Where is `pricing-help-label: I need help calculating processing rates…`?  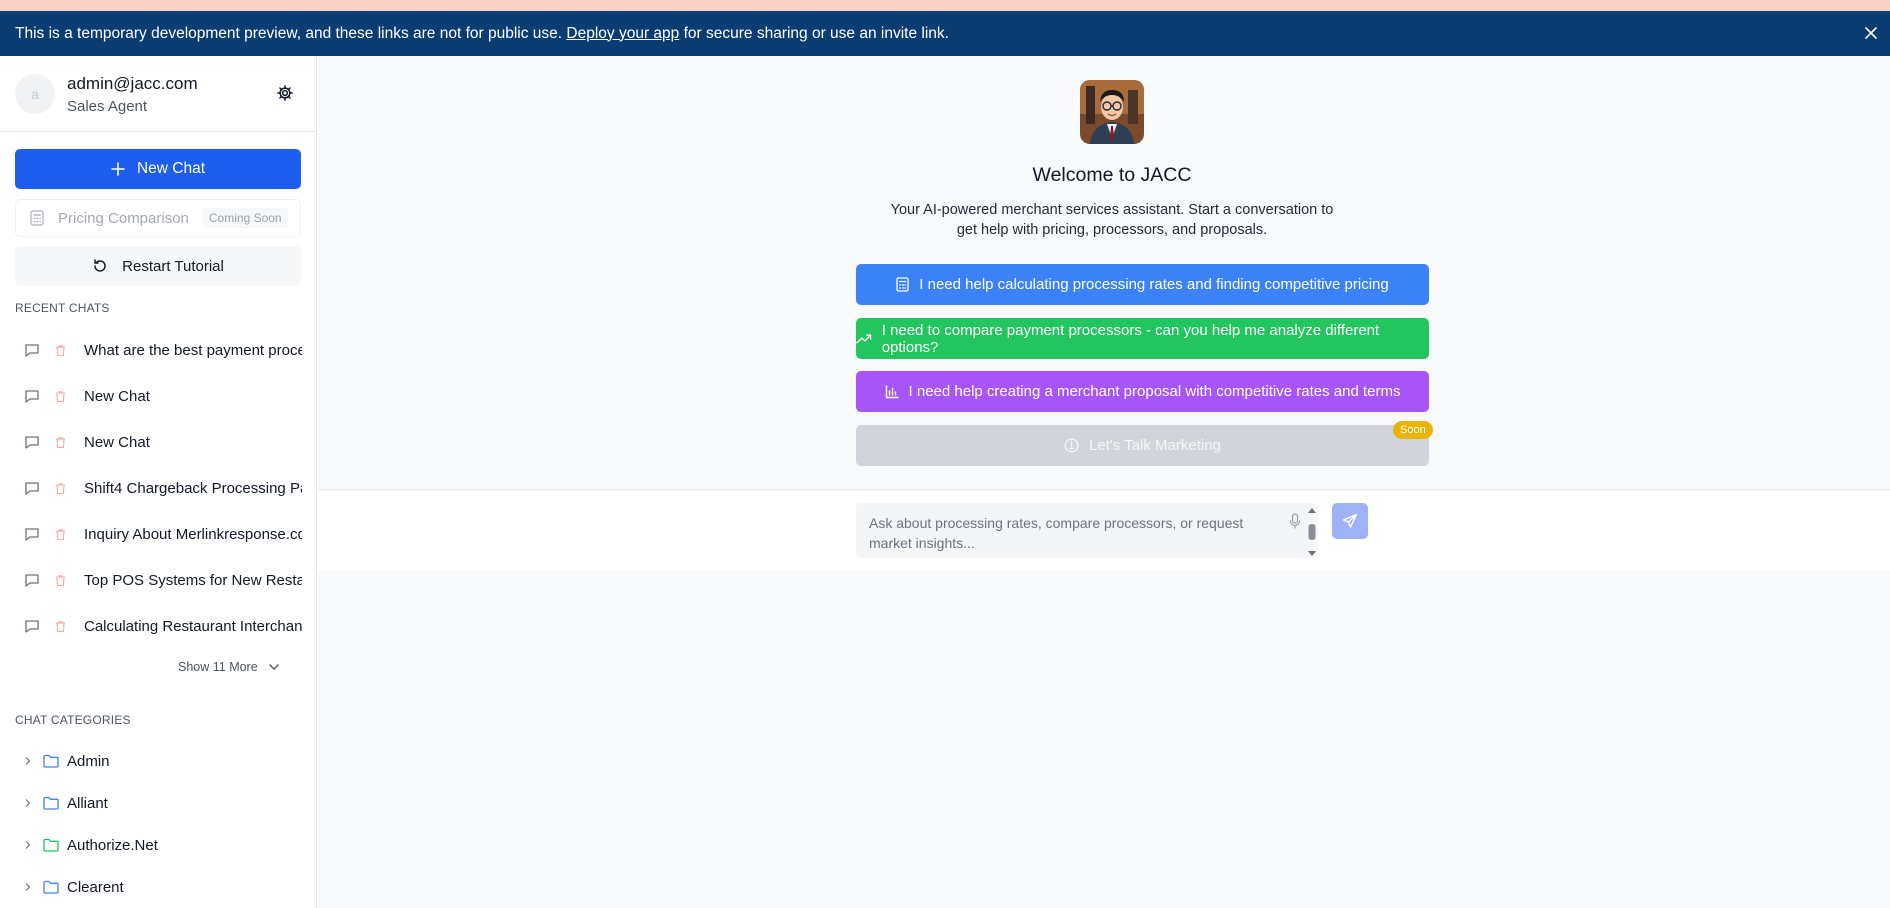
pricing-help-label: I need help calculating processing rates… is located at coordinates (1154, 284).